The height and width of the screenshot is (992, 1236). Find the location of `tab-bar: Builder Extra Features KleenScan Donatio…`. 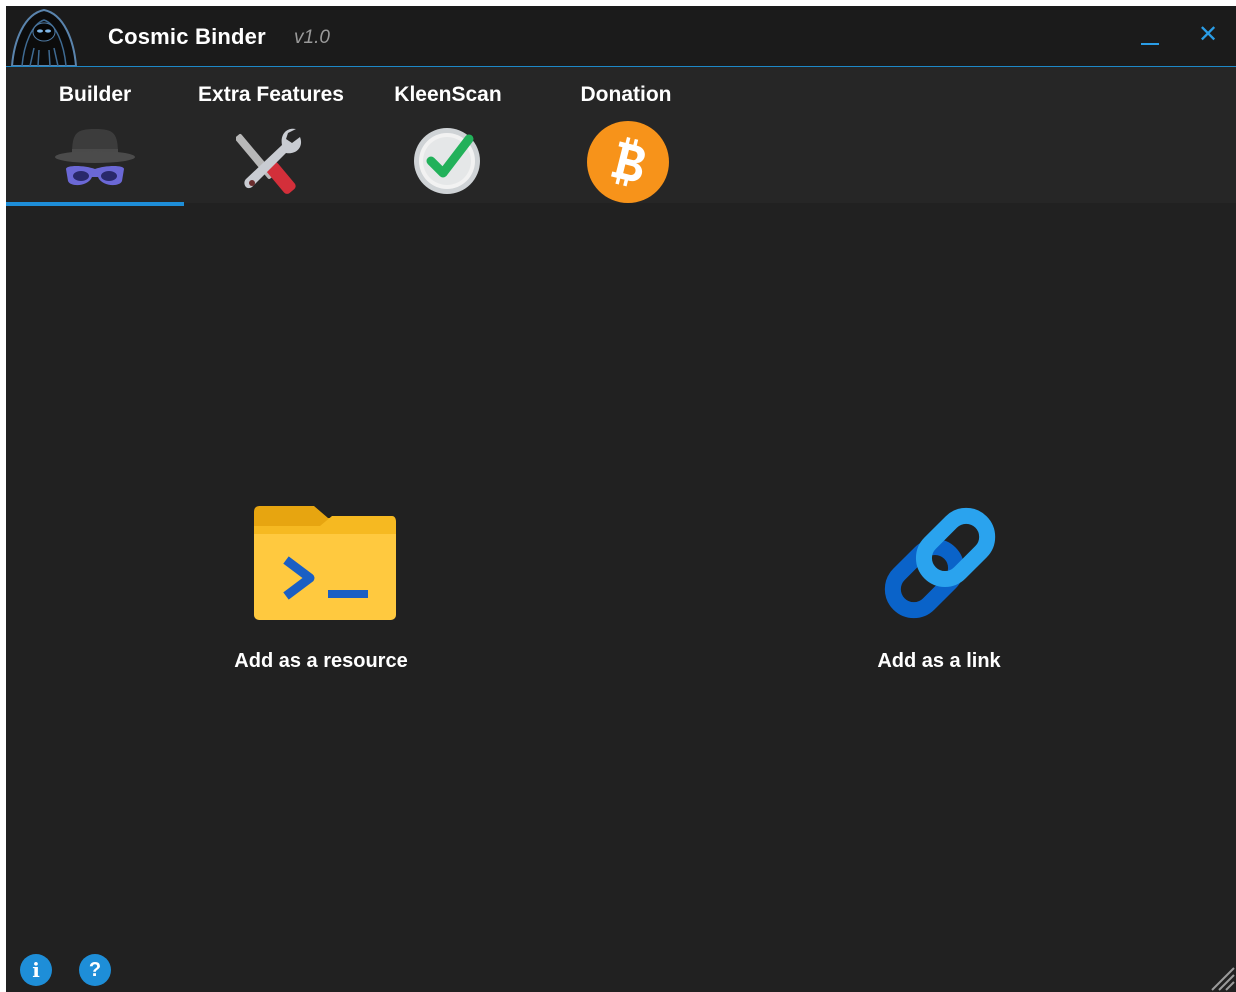

tab-bar: Builder Extra Features KleenScan Donatio… is located at coordinates (621, 136).